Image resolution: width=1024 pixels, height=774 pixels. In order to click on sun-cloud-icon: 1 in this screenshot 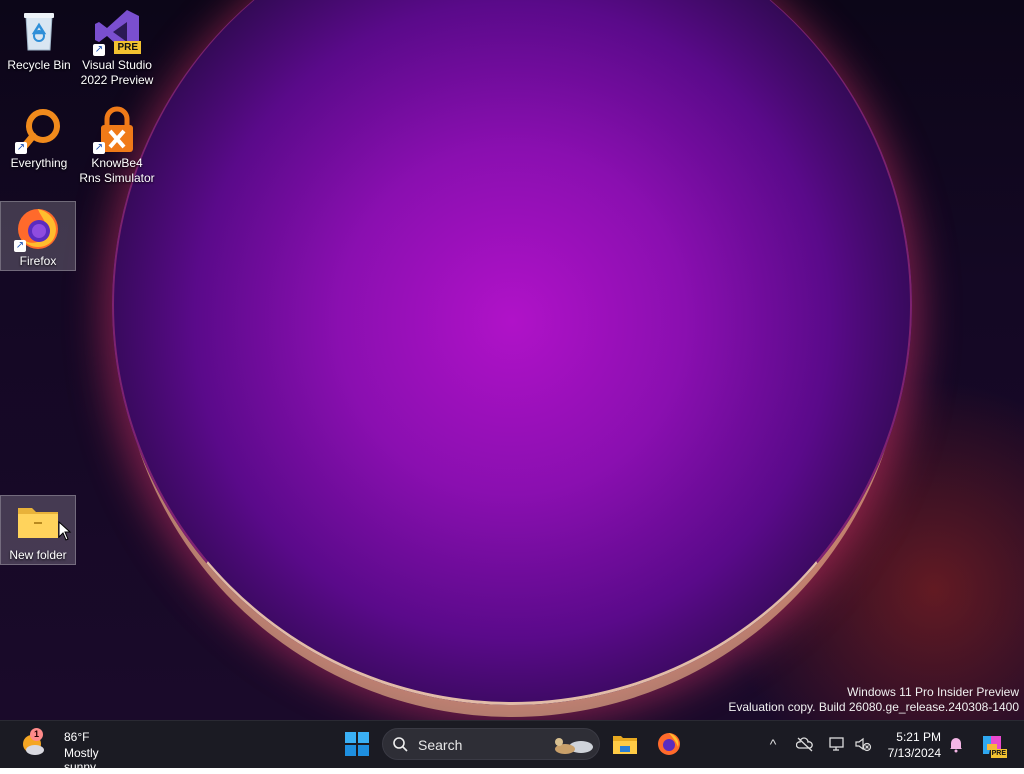, I will do `click(33, 743)`.